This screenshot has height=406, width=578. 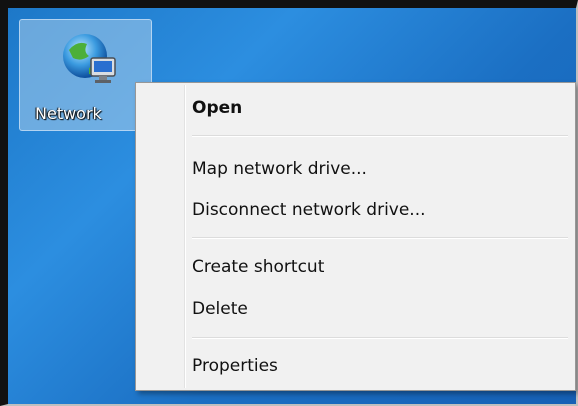 I want to click on menu-item-properties: Properties, so click(x=377, y=366).